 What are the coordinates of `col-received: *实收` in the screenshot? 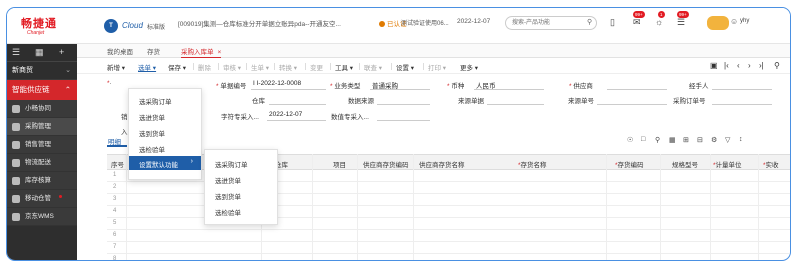 It's located at (771, 165).